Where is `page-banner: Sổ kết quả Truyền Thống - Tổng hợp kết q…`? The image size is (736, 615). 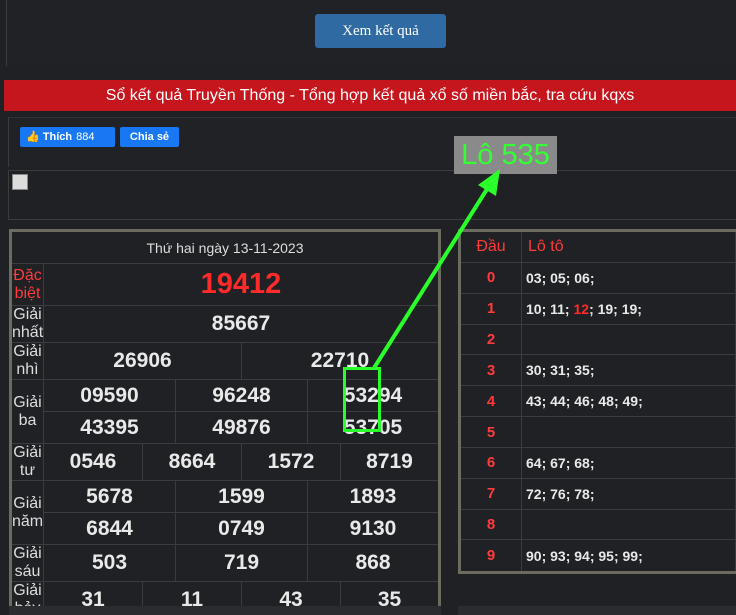 page-banner: Sổ kết quả Truyền Thống - Tổng hợp kết q… is located at coordinates (370, 95).